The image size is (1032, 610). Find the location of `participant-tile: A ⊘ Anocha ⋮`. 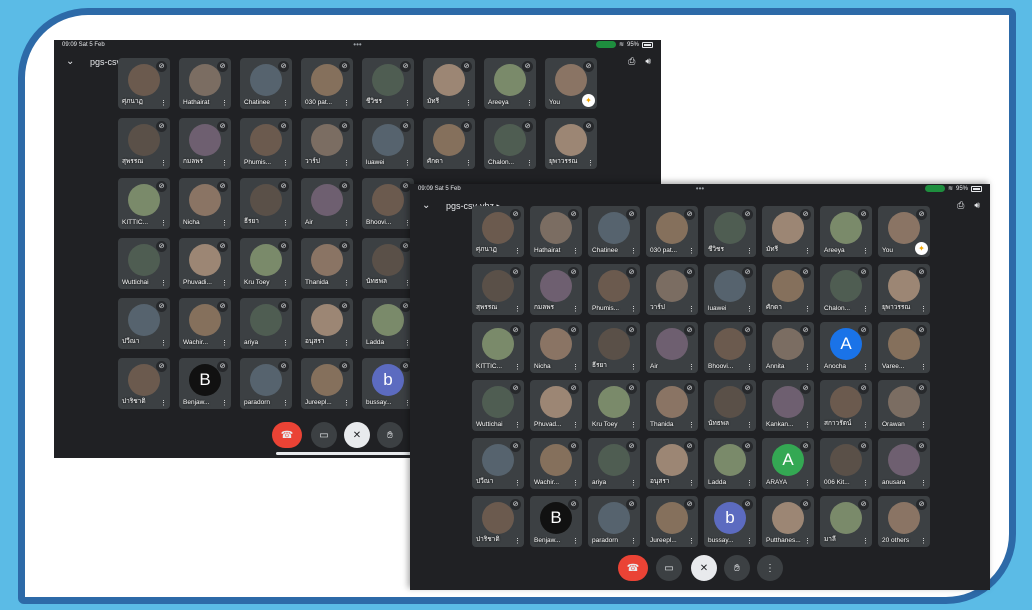

participant-tile: A ⊘ Anocha ⋮ is located at coordinates (846, 347).